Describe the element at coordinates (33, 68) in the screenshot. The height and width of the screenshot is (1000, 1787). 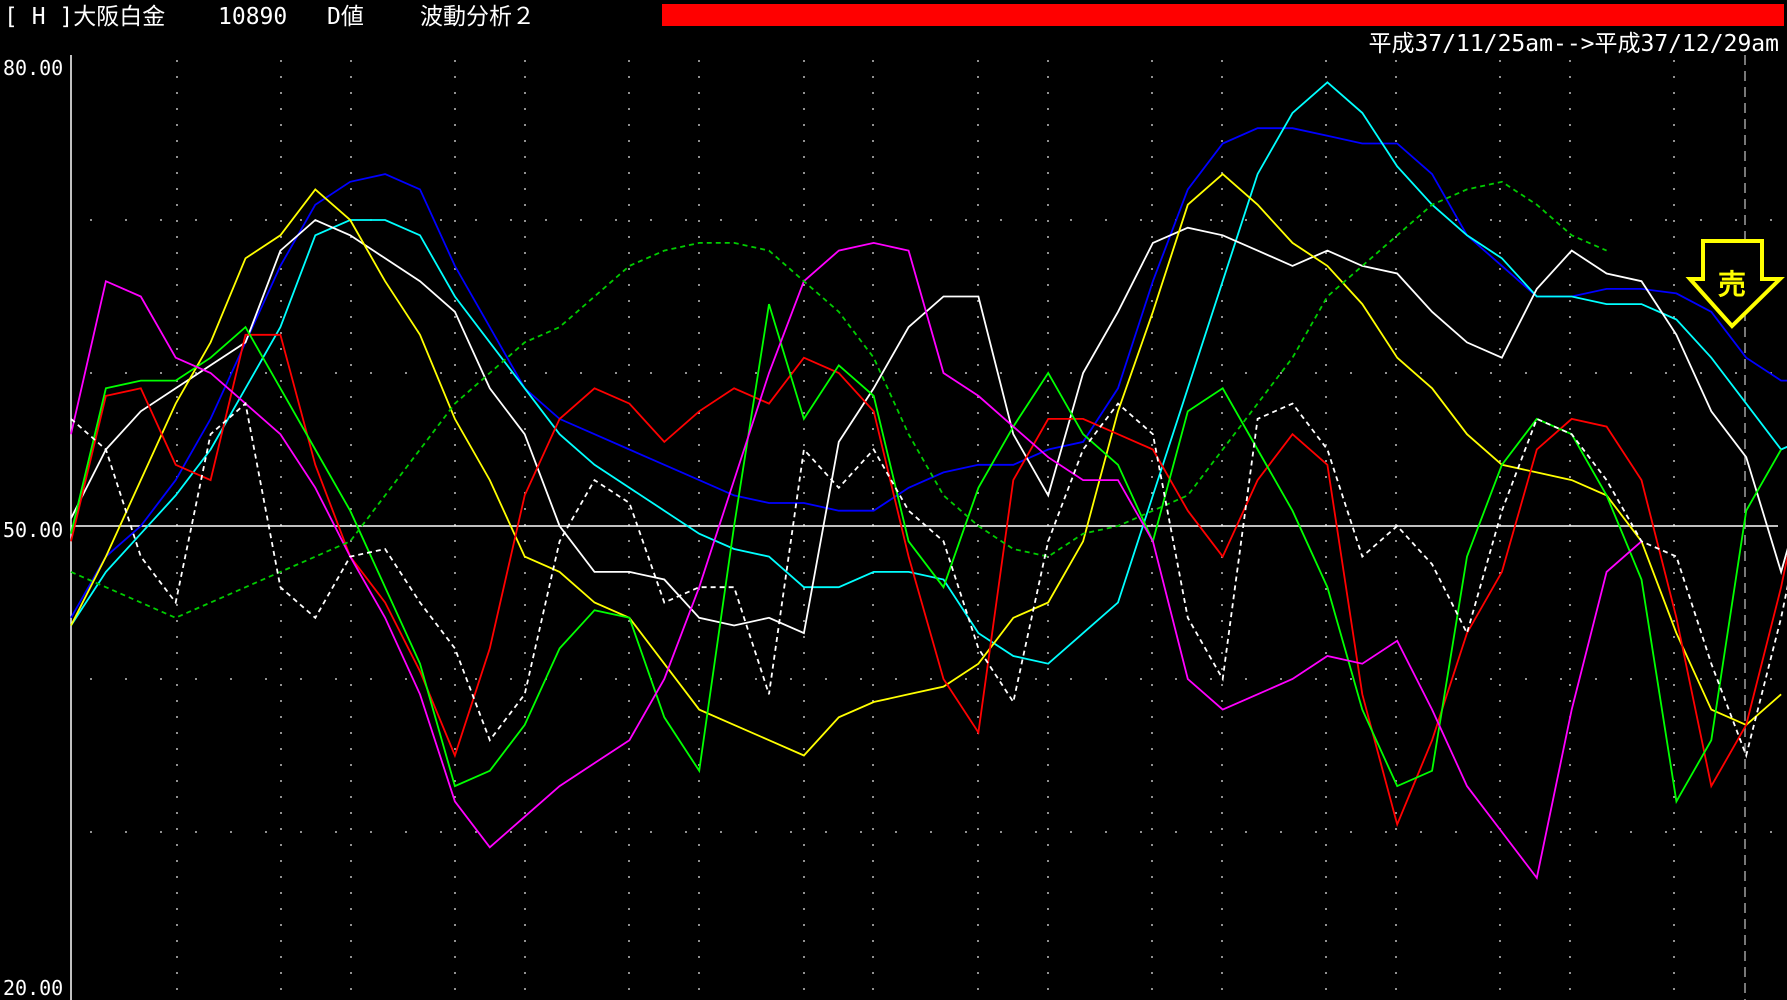
I see `y-tick-label: 80.00` at that location.